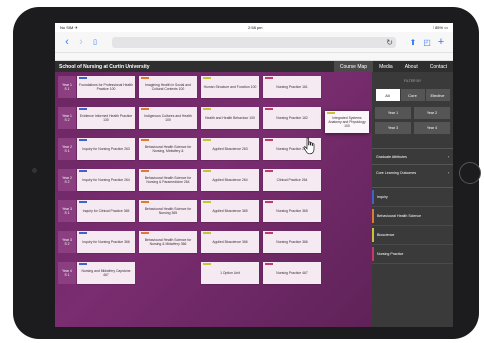  I want to click on graduate-attributes-toggle: Graduate Attributes ›, so click(412, 156).